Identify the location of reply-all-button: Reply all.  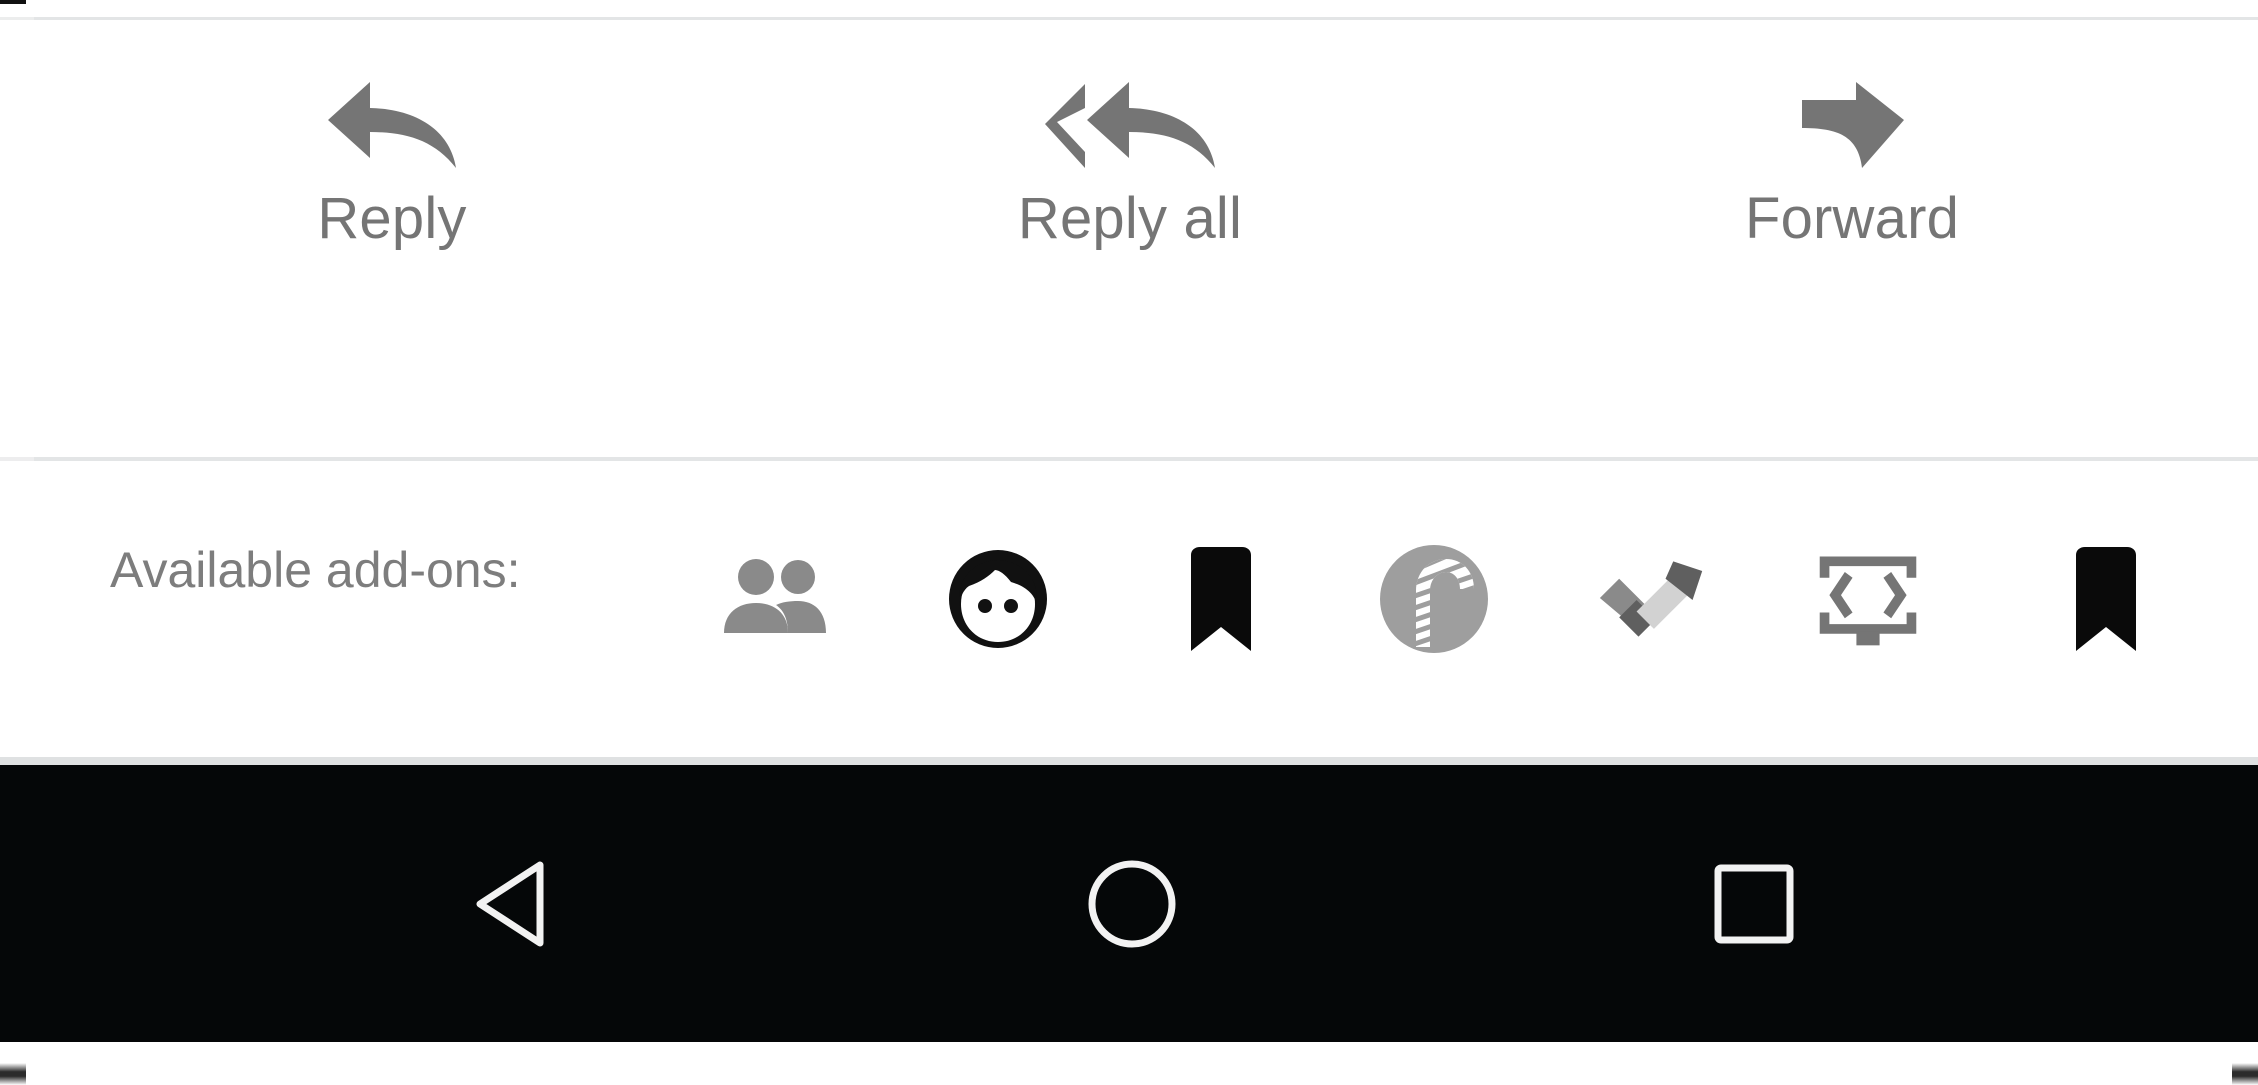
(1130, 134).